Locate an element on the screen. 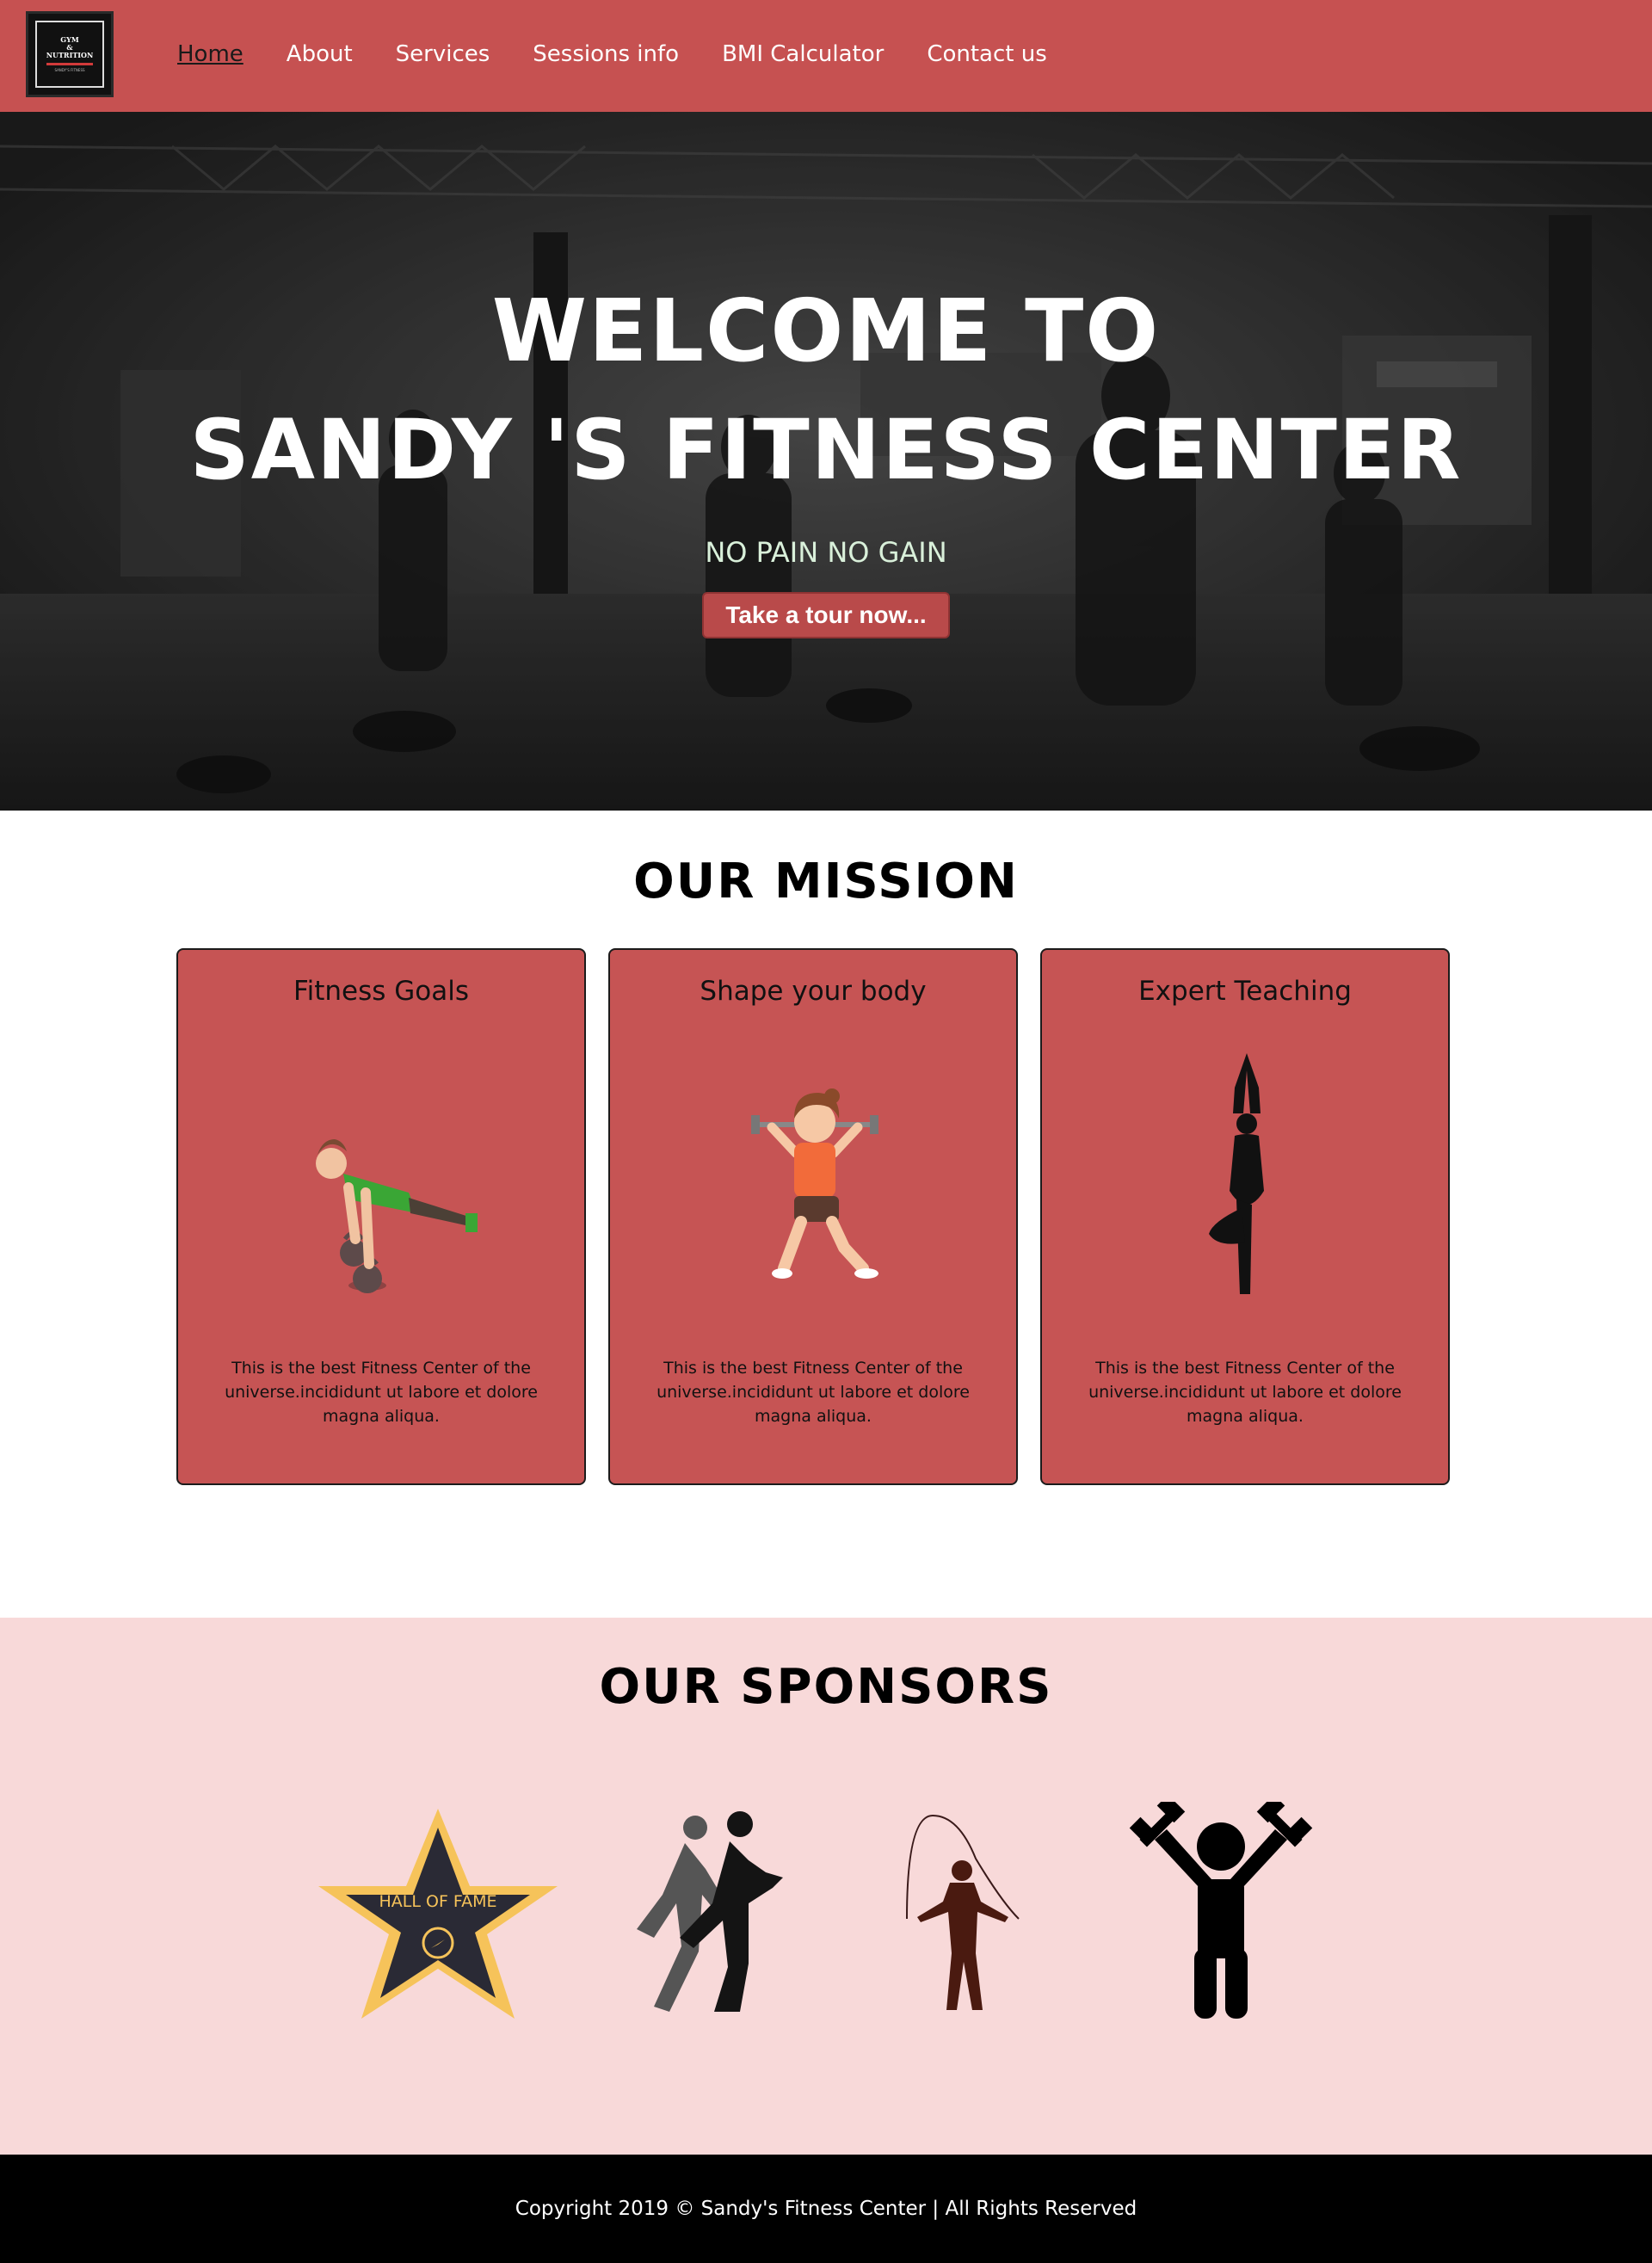 The height and width of the screenshot is (2263, 1652). card-title: Shape your body is located at coordinates (813, 992).